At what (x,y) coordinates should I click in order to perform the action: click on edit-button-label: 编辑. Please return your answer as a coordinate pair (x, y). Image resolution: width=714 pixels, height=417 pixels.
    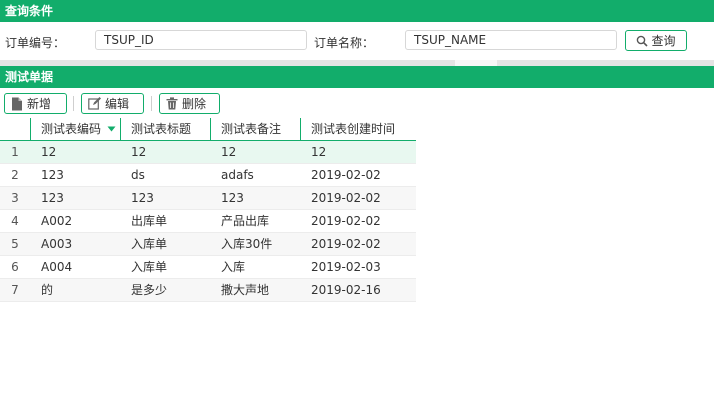
    Looking at the image, I should click on (117, 104).